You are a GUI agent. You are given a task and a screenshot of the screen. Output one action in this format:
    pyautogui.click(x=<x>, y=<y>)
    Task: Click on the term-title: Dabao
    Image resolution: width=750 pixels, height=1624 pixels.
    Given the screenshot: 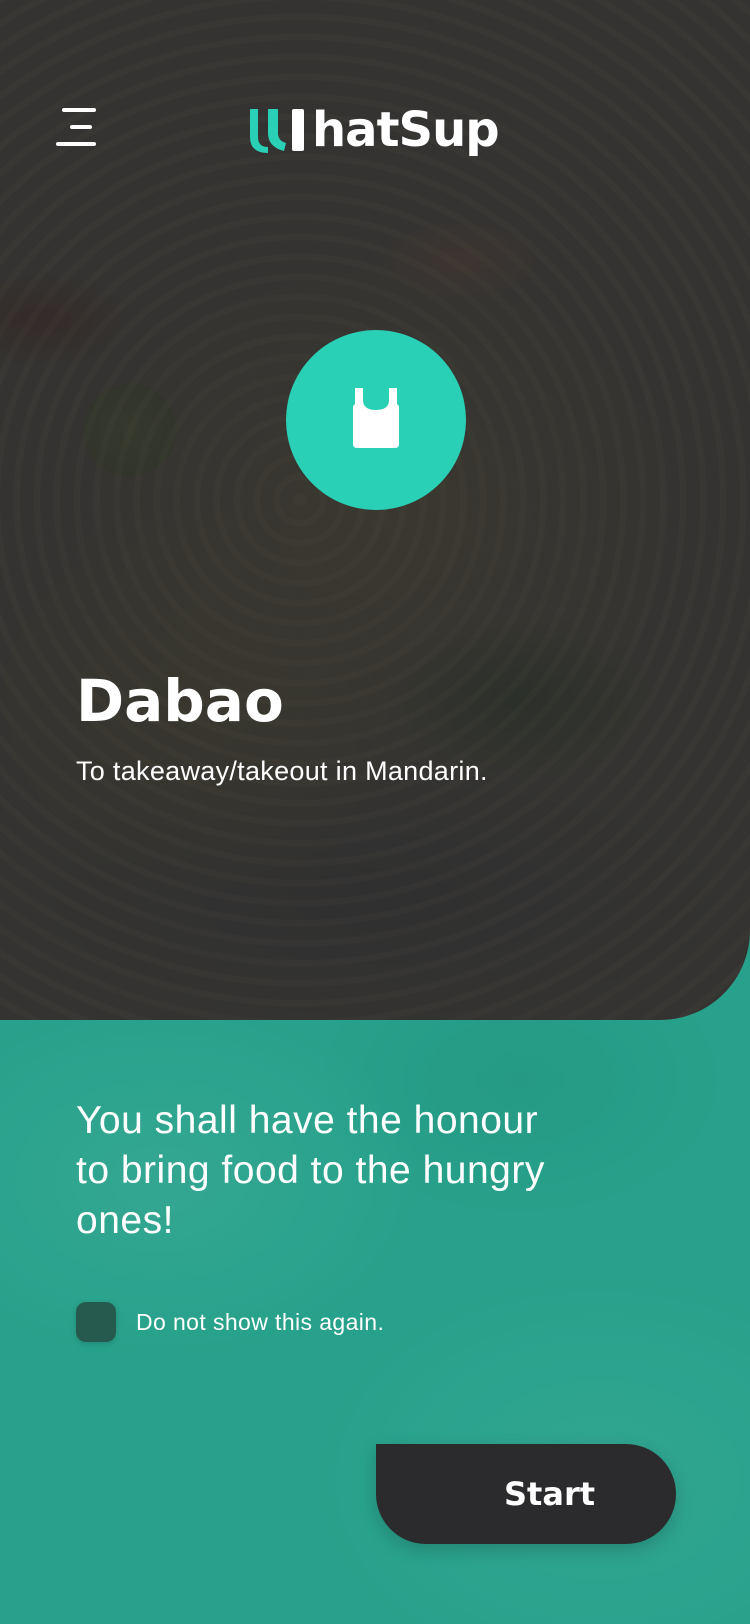 What is the action you would take?
    pyautogui.click(x=180, y=701)
    